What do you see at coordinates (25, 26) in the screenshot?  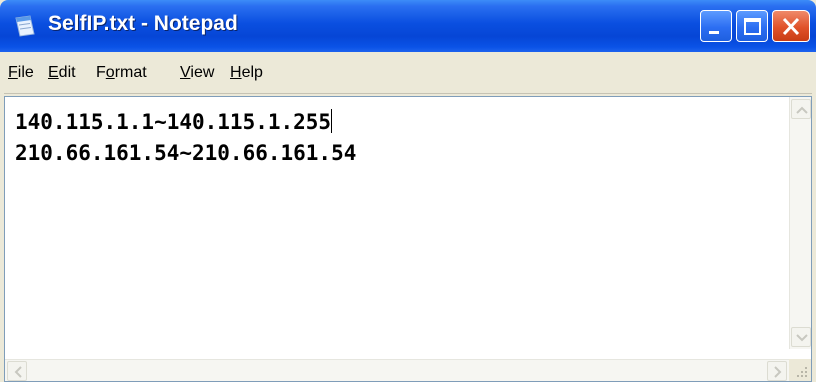 I see `notepad-icon` at bounding box center [25, 26].